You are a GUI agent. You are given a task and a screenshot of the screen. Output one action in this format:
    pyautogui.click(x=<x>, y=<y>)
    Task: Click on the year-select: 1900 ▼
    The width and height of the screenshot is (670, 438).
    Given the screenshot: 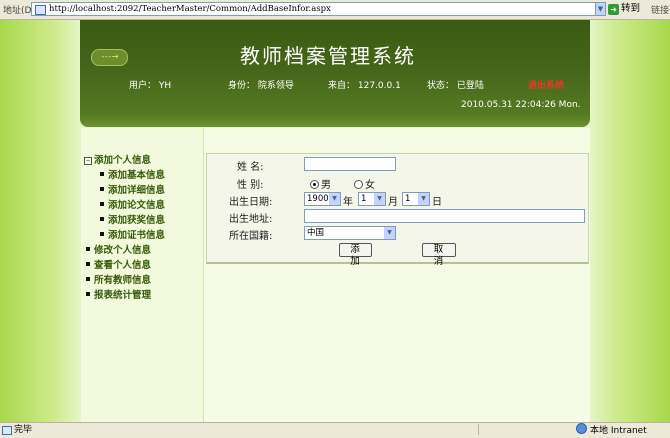 What is the action you would take?
    pyautogui.click(x=322, y=199)
    